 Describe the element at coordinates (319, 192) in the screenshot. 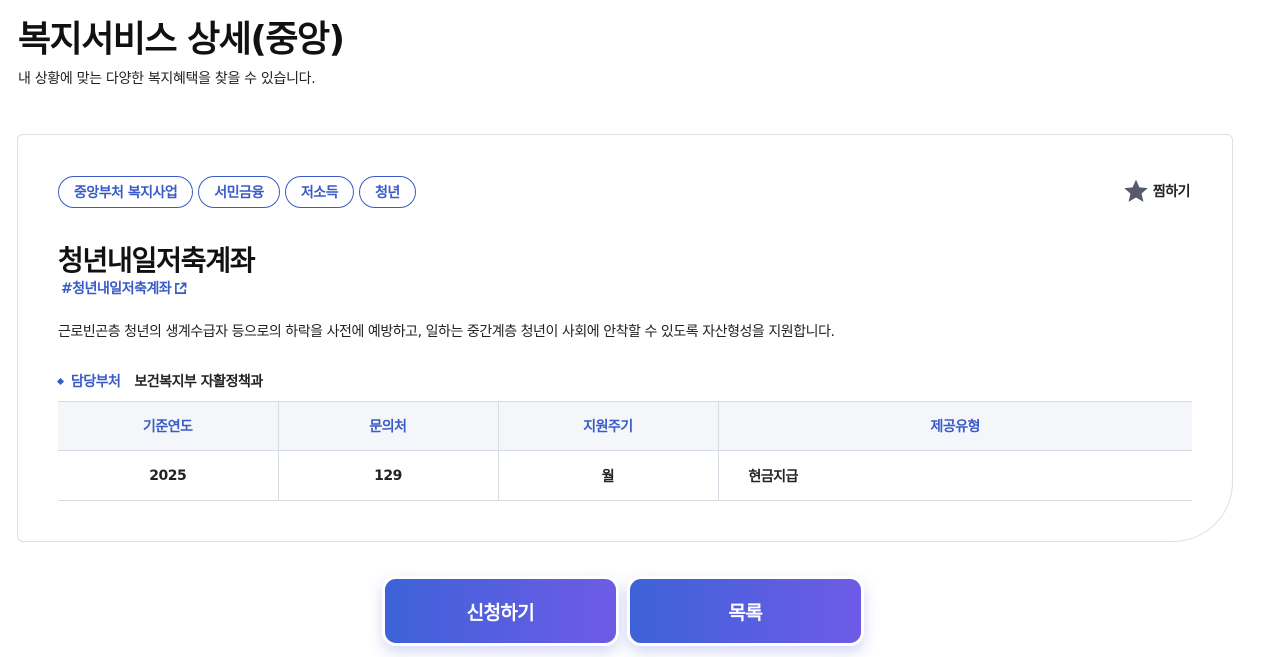

I see `tag-low-income: 저소득` at that location.